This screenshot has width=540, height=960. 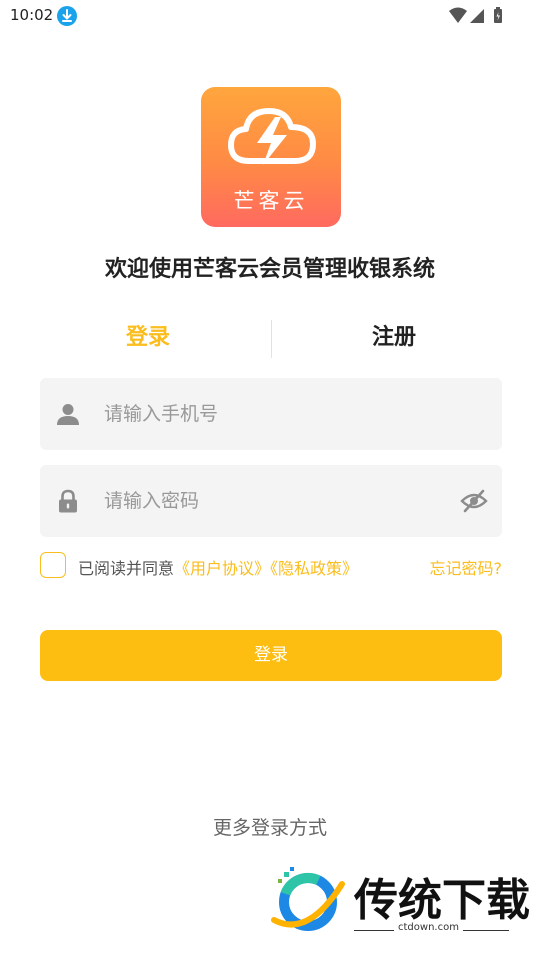 I want to click on cloud-lightning-icon, so click(x=272, y=136).